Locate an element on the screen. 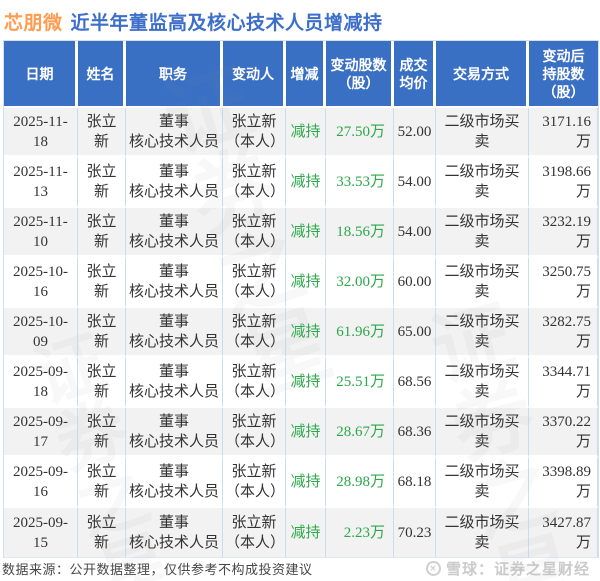 The height and width of the screenshot is (581, 600). page-title: 芯朋微 近半年董监高及核心技术人员增减持 is located at coordinates (300, 19).